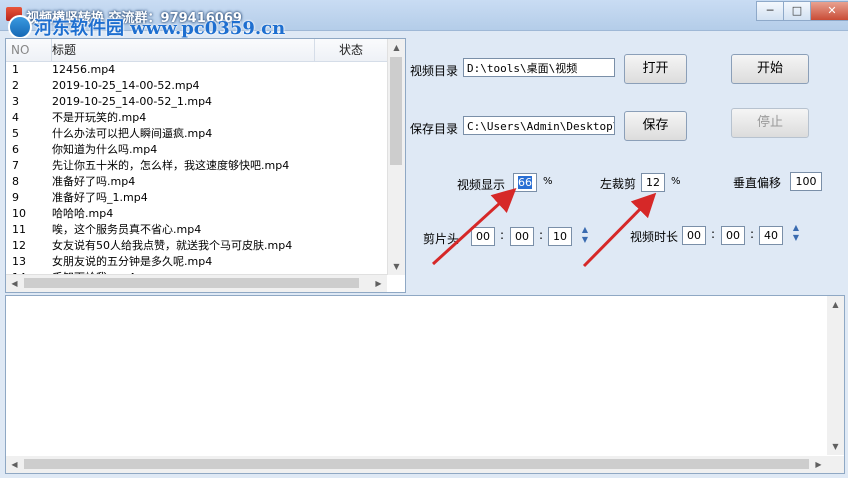  What do you see at coordinates (796, 233) in the screenshot?
I see `duration-spinner-icon: ▲ ▼` at bounding box center [796, 233].